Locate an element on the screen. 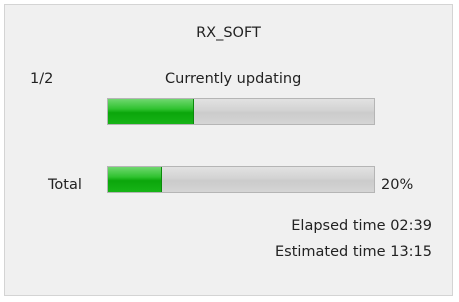 This screenshot has width=459, height=302. total-percent: 20% is located at coordinates (397, 185).